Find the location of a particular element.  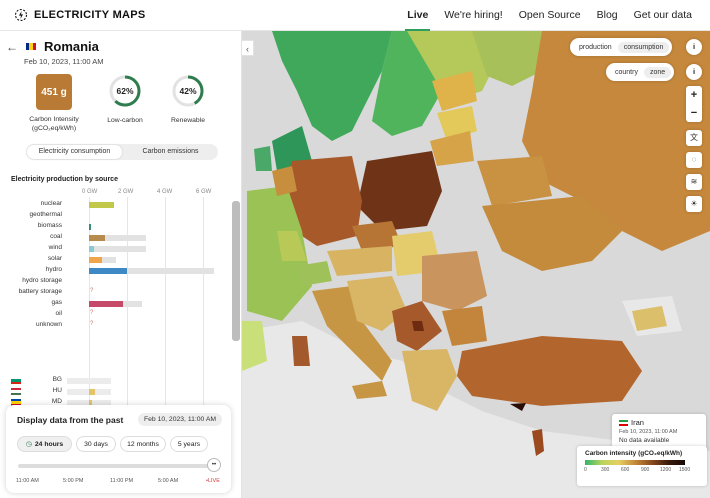

country-header: ← Romania is located at coordinates (52, 46).